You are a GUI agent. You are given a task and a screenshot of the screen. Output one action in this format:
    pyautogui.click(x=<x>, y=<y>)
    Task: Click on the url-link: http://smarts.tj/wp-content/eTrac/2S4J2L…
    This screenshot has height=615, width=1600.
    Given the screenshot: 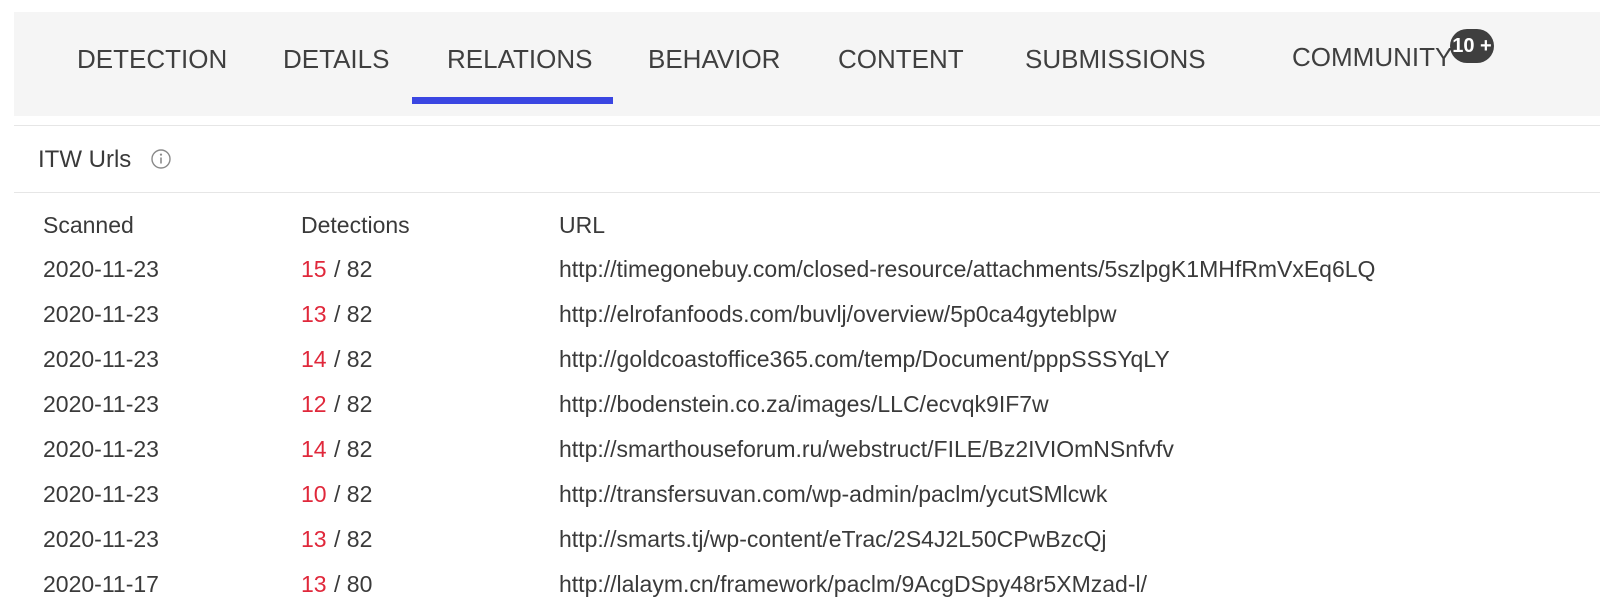 What is the action you would take?
    pyautogui.click(x=833, y=539)
    